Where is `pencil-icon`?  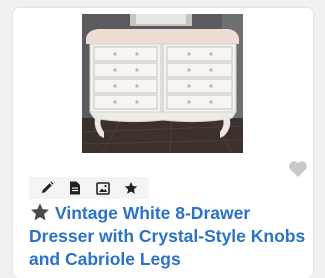
pencil-icon is located at coordinates (48, 187).